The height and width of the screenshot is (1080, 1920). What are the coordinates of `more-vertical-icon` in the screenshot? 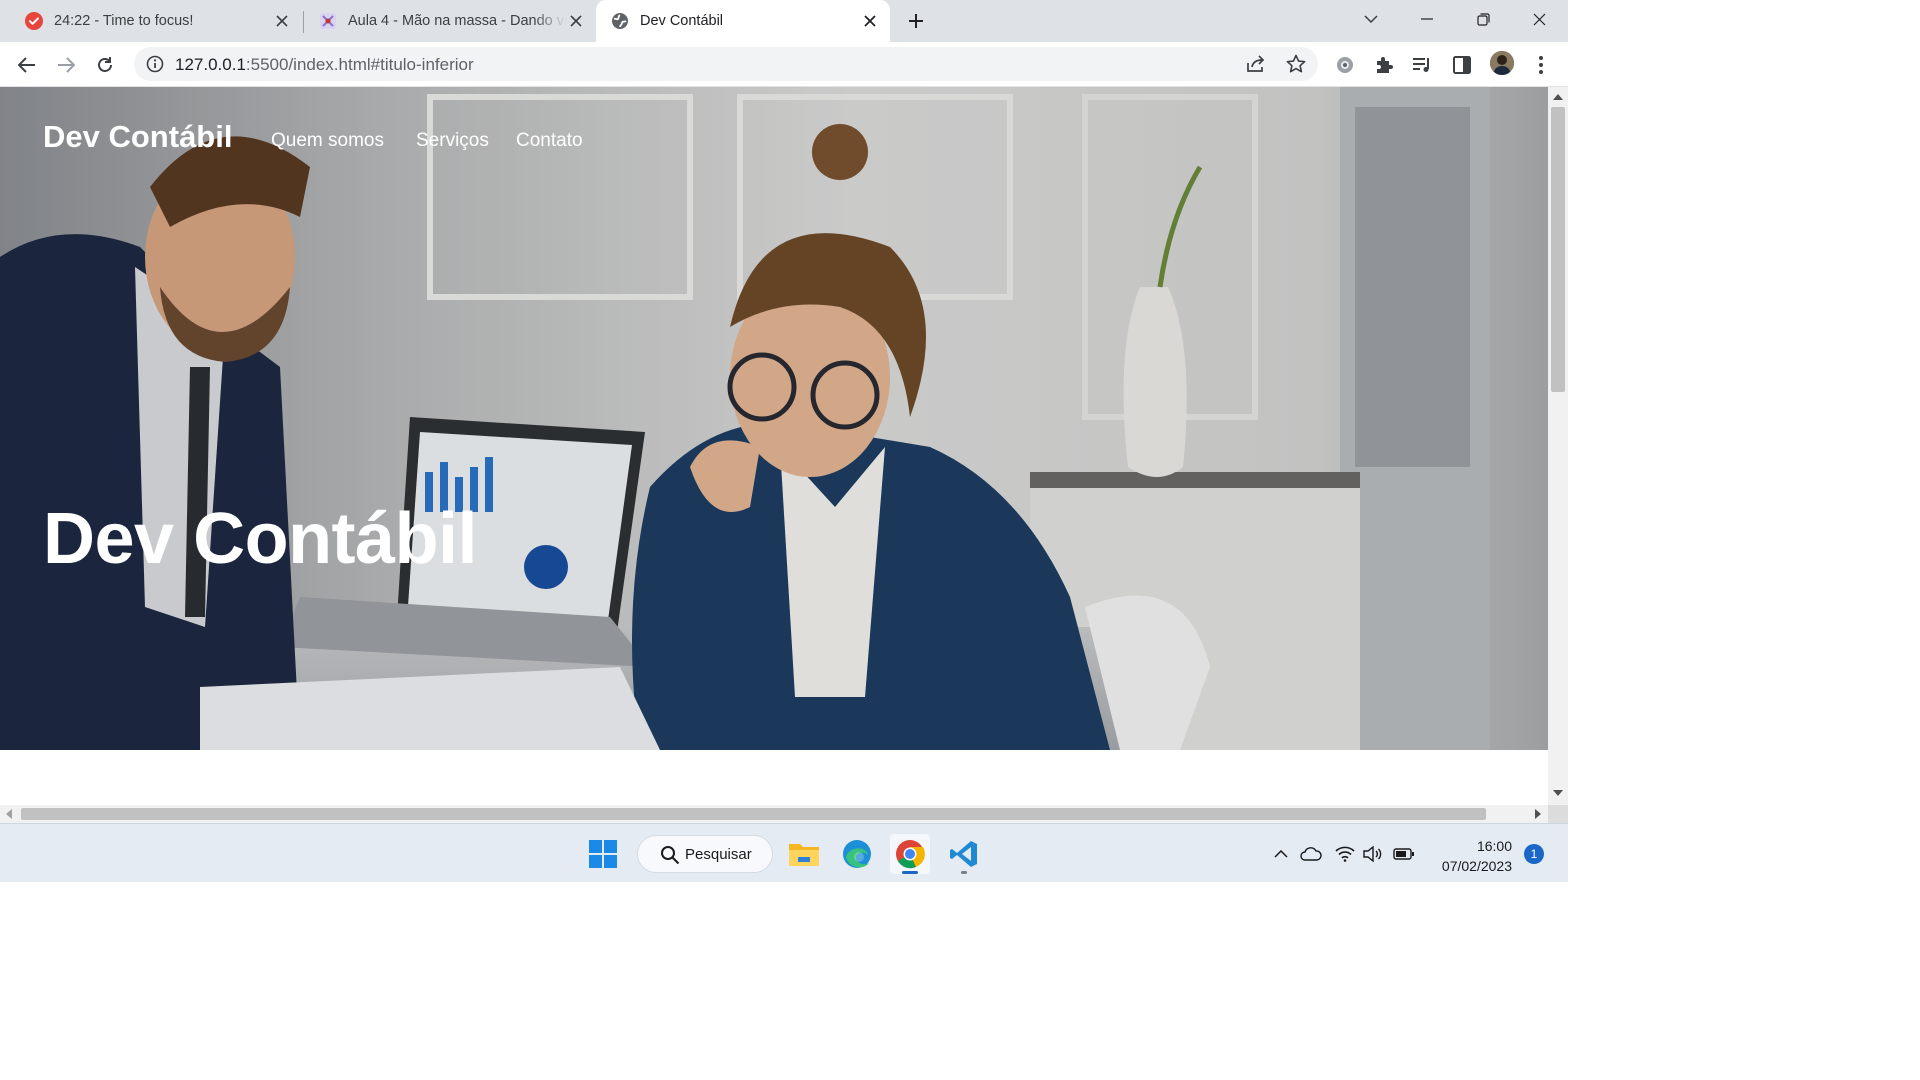 It's located at (1541, 65).